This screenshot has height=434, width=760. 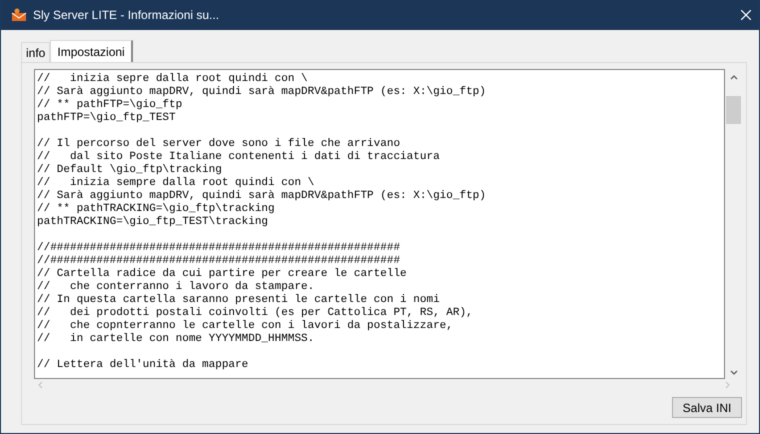 What do you see at coordinates (255, 313) in the screenshot?
I see `code-line: // dei prodotti postali coinvolti (es per Cattolica PT, RS, AR),` at bounding box center [255, 313].